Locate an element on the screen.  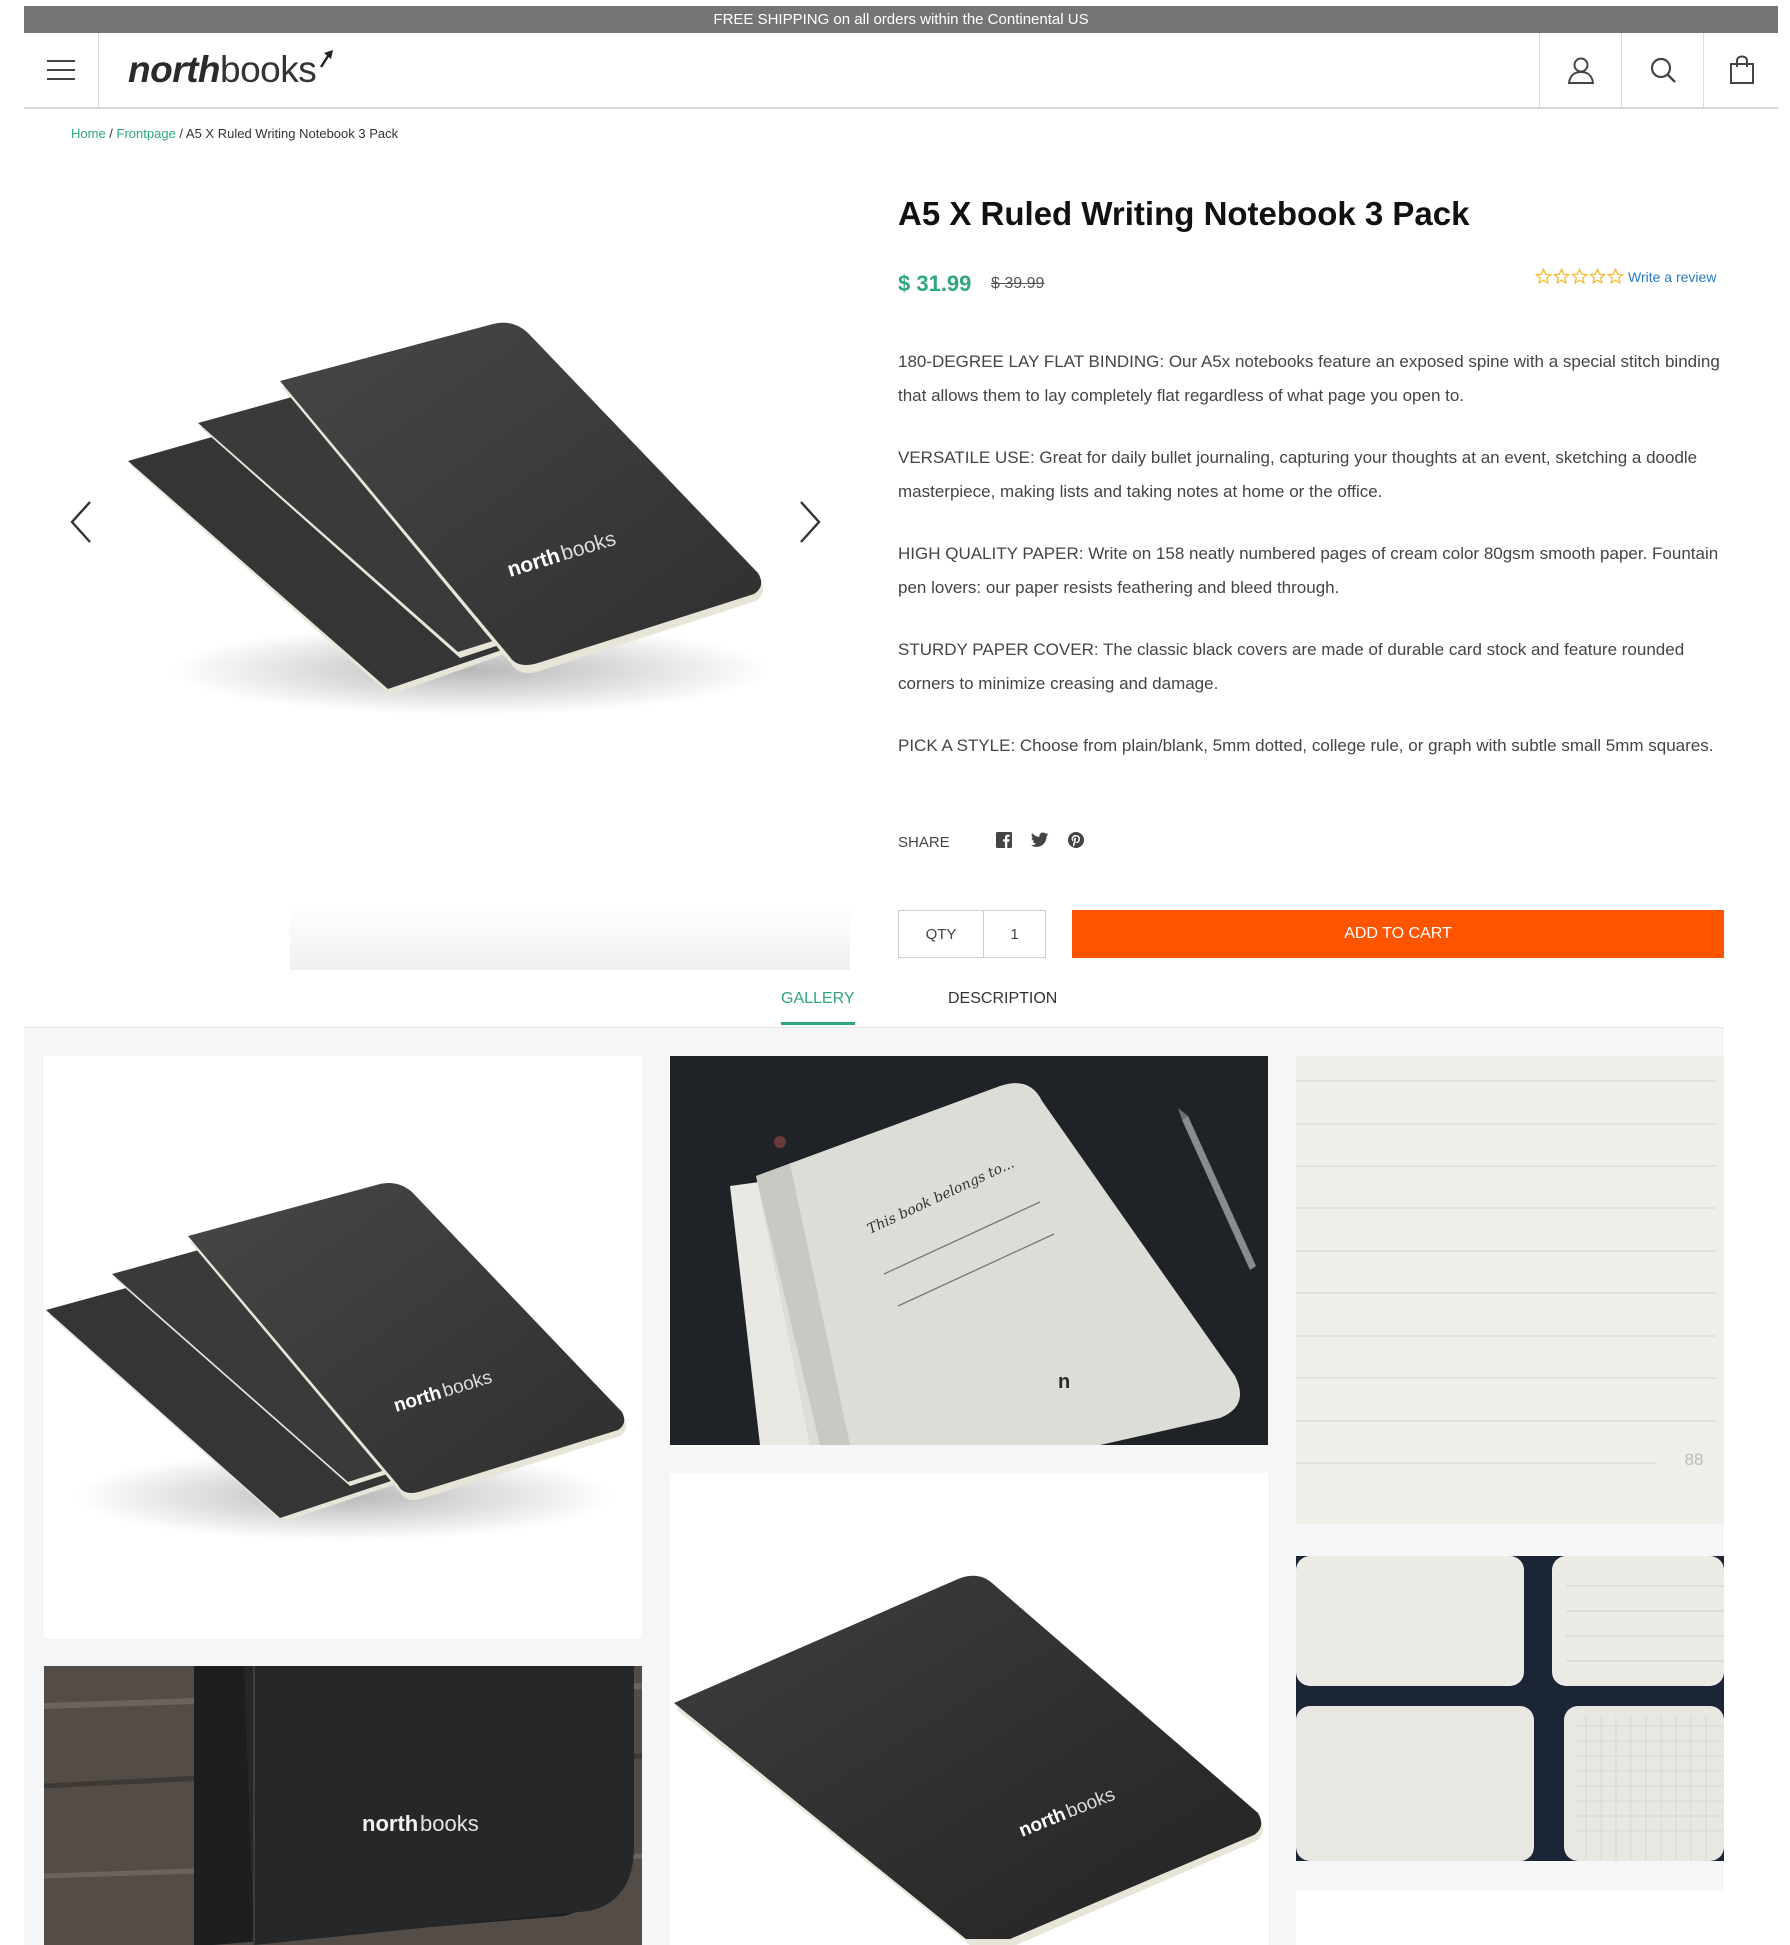
gallery-image-notebook-on-wood: north books is located at coordinates (343, 1805).